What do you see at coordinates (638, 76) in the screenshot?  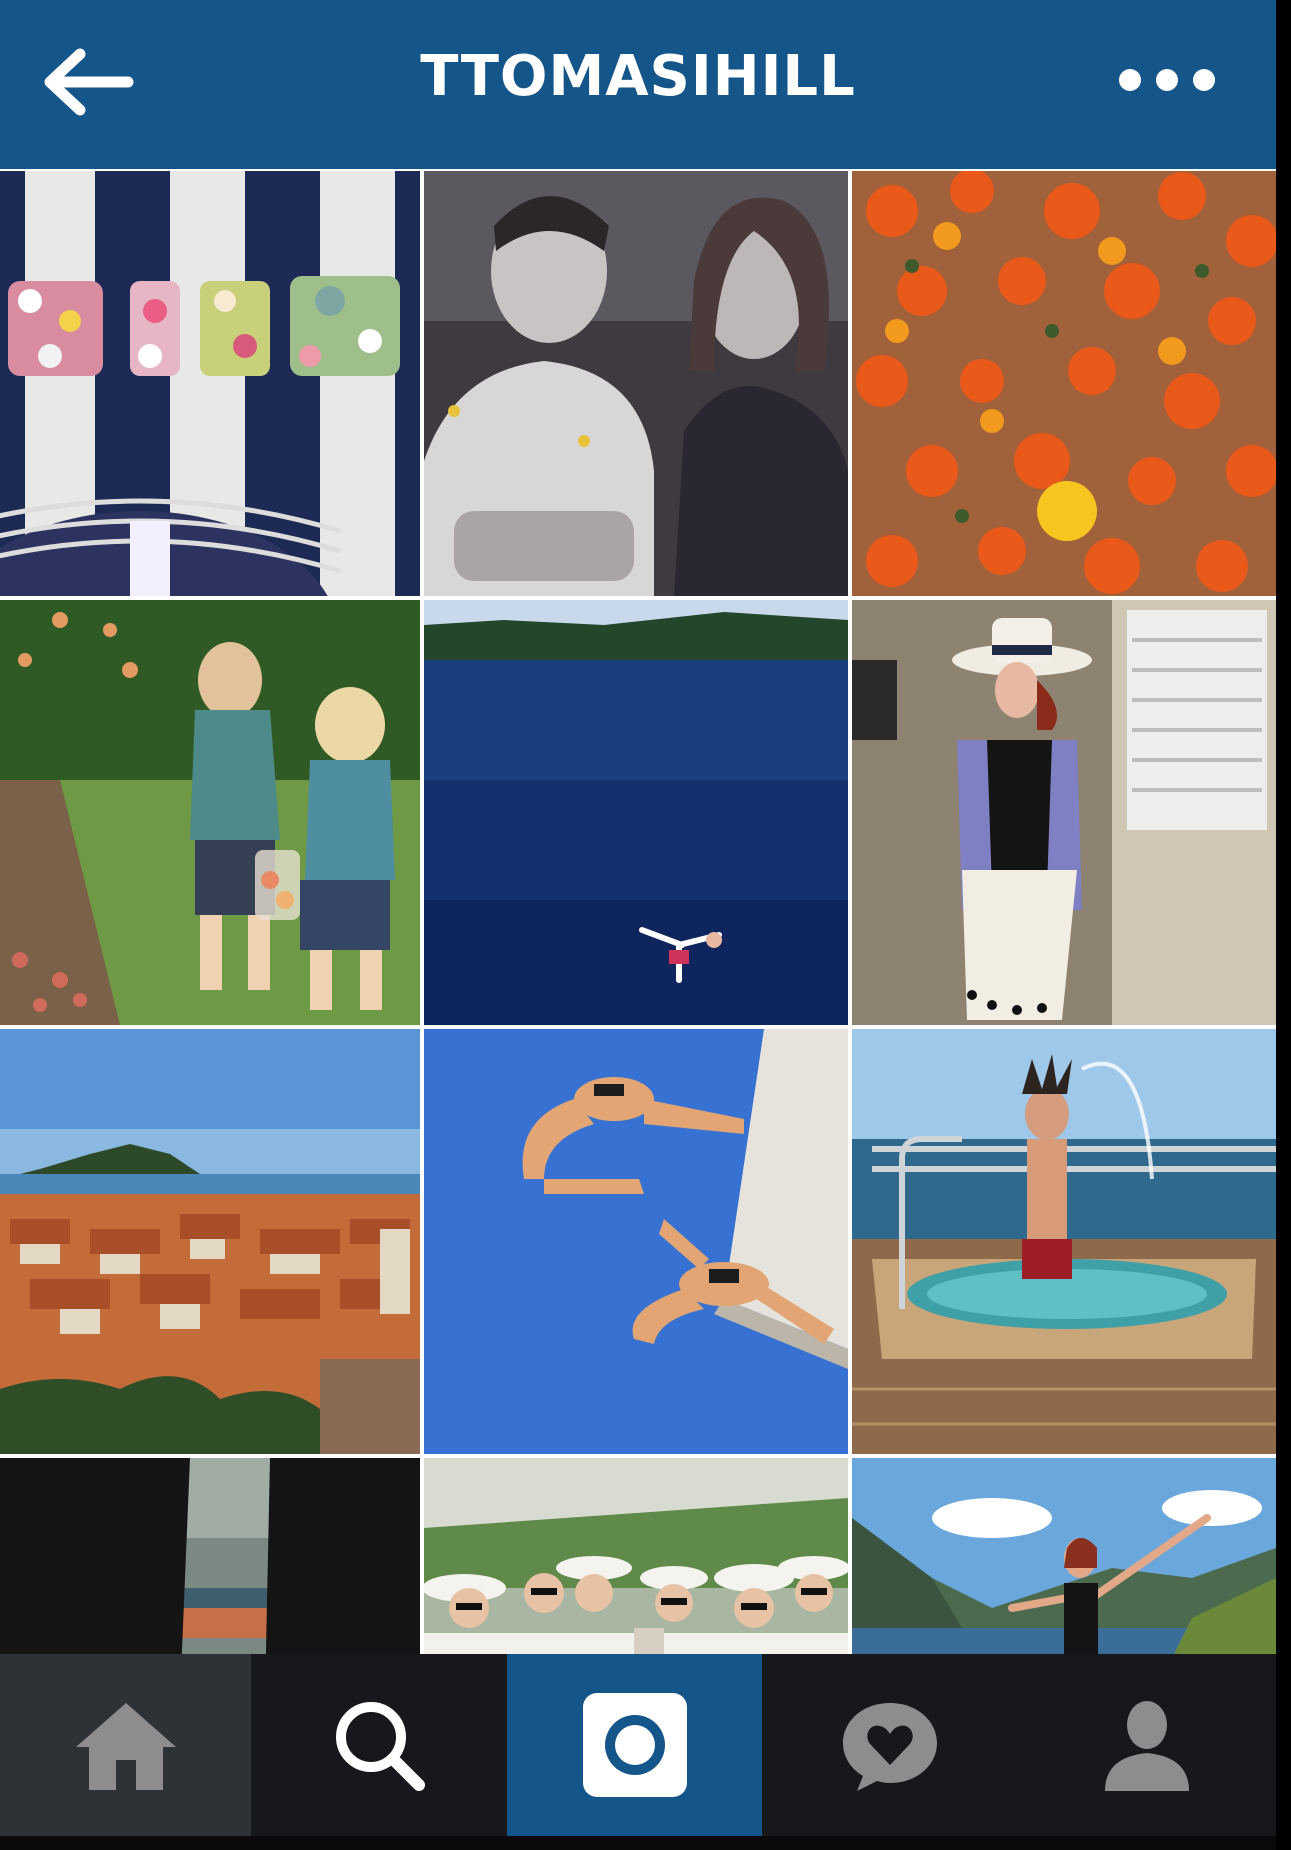 I see `profile-username-title: TTOMASIHILL` at bounding box center [638, 76].